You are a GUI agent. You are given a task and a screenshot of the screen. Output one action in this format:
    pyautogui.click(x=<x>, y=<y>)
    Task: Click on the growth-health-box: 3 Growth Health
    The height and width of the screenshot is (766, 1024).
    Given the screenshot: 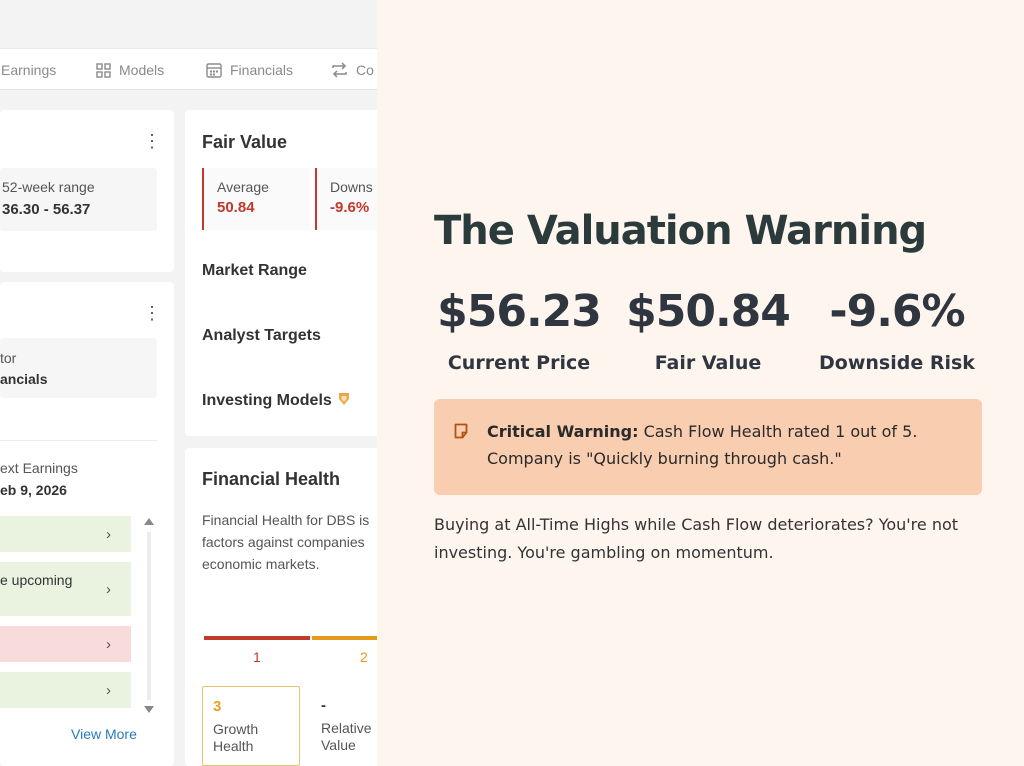 What is the action you would take?
    pyautogui.click(x=251, y=726)
    